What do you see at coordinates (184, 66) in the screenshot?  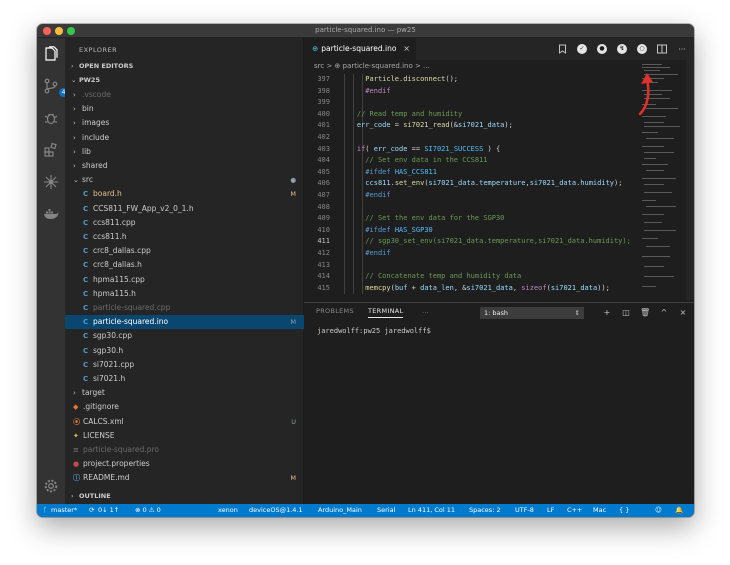 I see `open-editors-section: › OPEN EDITORS` at bounding box center [184, 66].